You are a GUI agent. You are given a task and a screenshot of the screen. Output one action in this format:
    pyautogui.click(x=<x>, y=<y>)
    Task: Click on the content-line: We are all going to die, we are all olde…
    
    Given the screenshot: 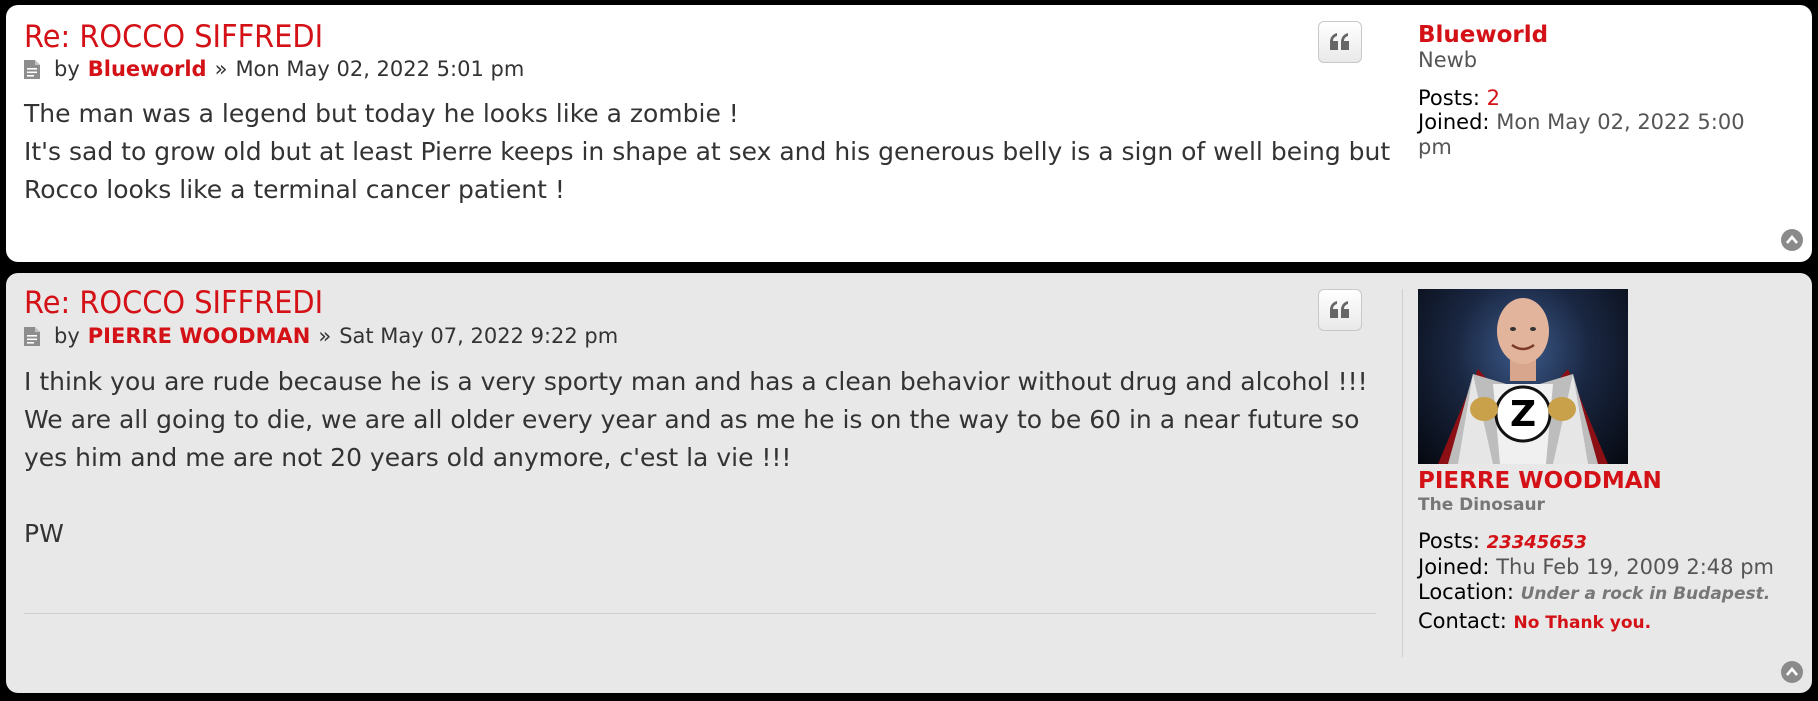 What is the action you would take?
    pyautogui.click(x=692, y=419)
    